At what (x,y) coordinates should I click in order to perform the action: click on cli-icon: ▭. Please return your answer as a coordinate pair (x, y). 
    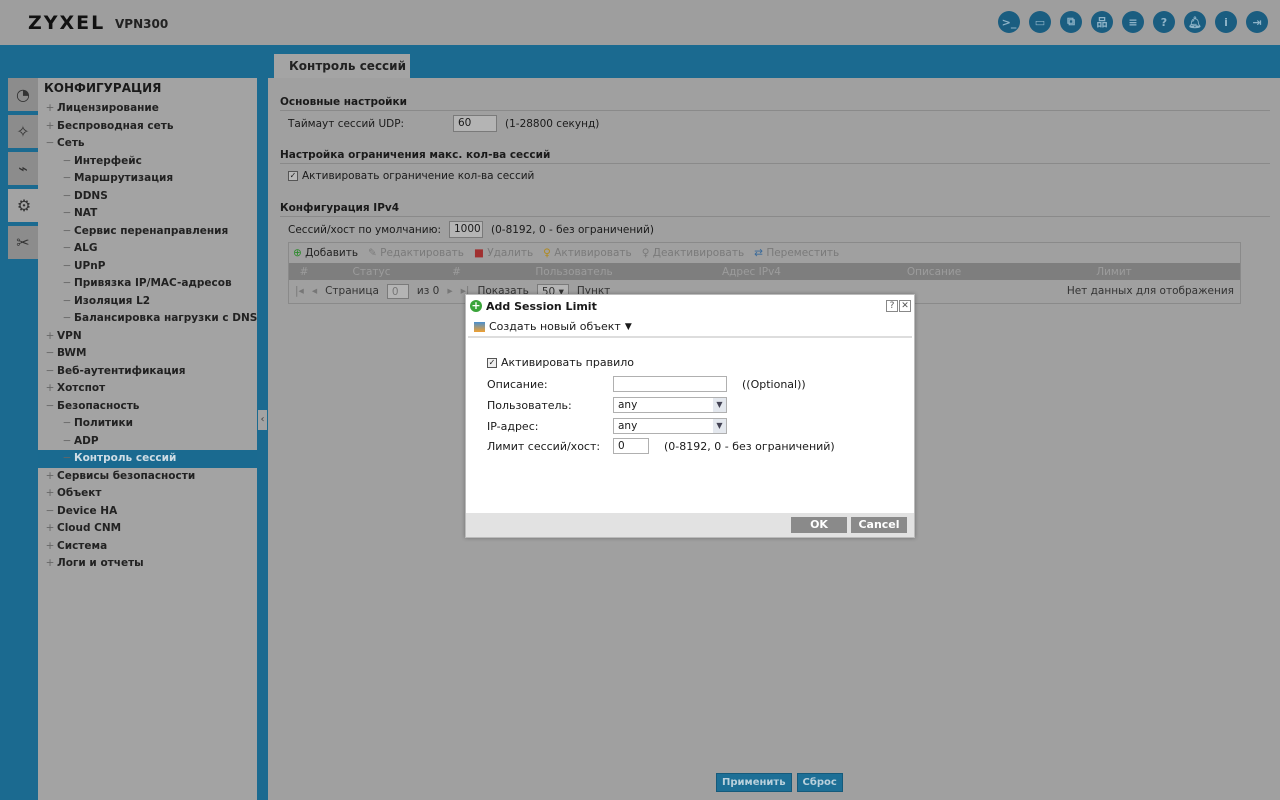
    Looking at the image, I should click on (1040, 22).